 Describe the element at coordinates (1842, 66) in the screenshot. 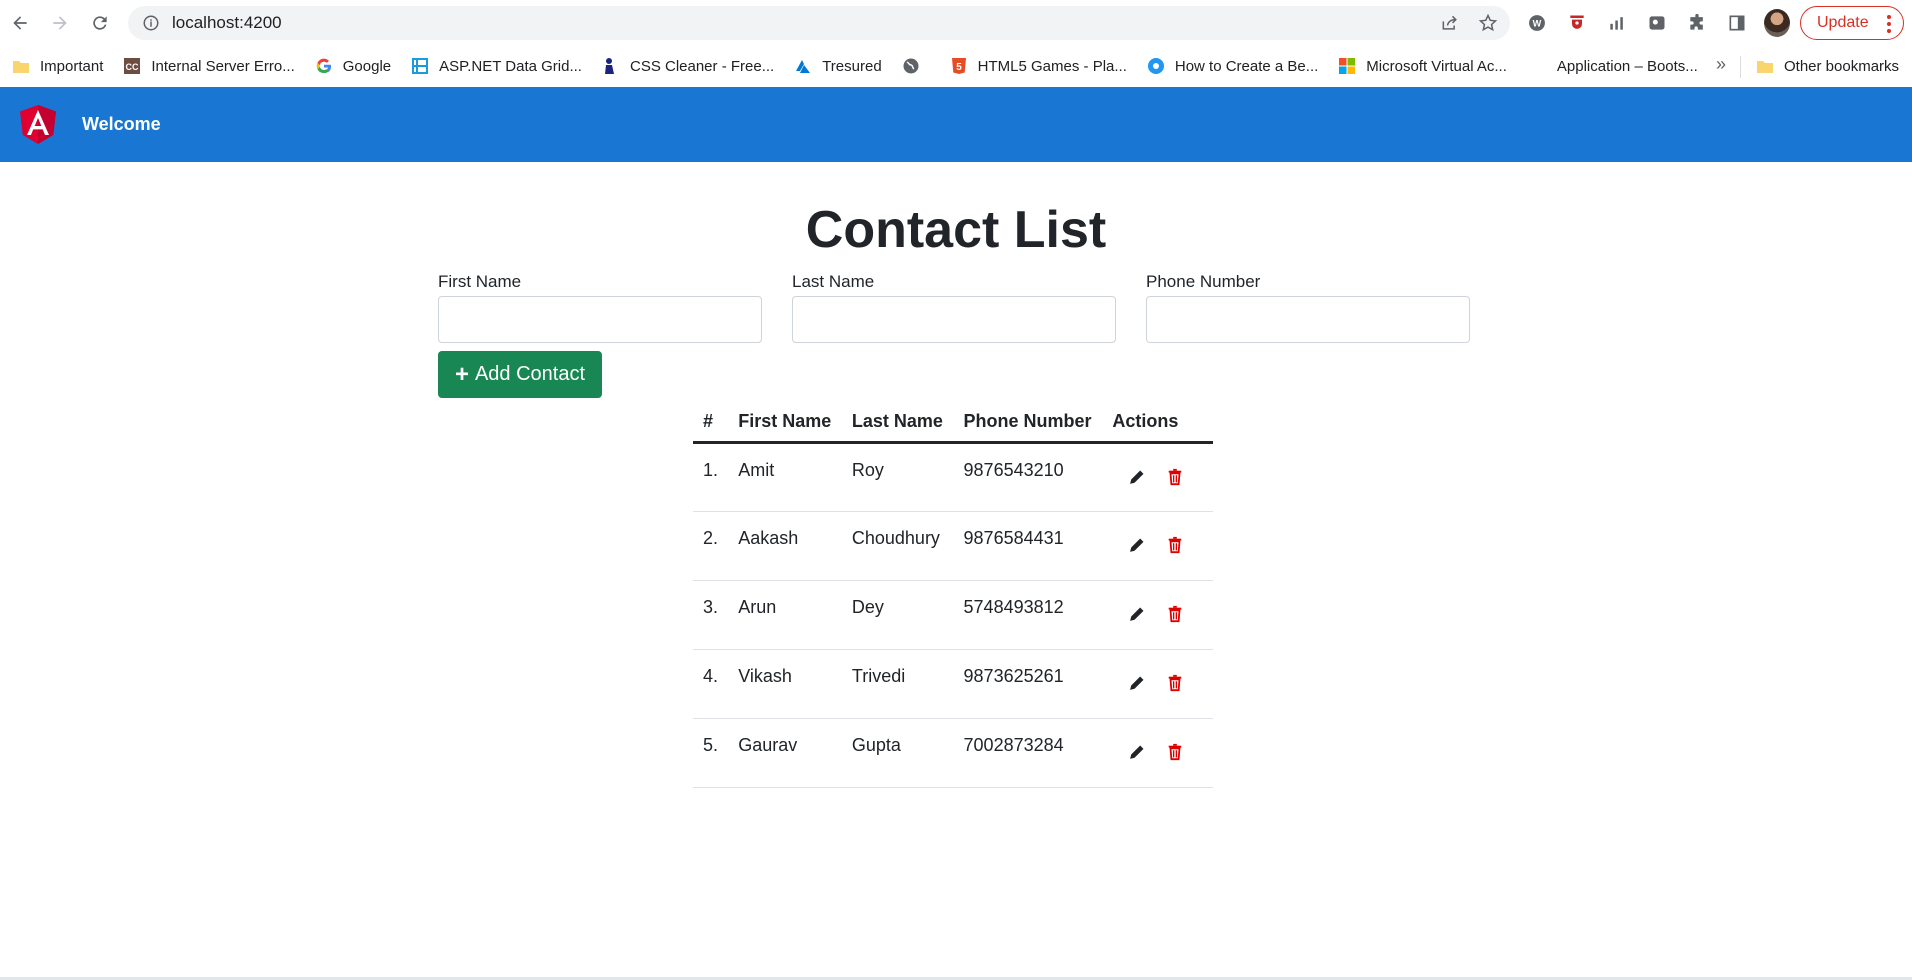

I see `other-bookmarks-label: Other bookmarks` at that location.